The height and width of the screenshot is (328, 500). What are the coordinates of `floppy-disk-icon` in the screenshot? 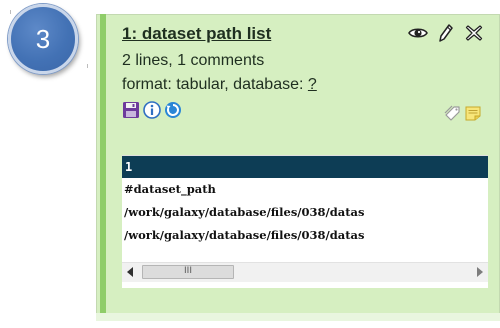 It's located at (131, 110).